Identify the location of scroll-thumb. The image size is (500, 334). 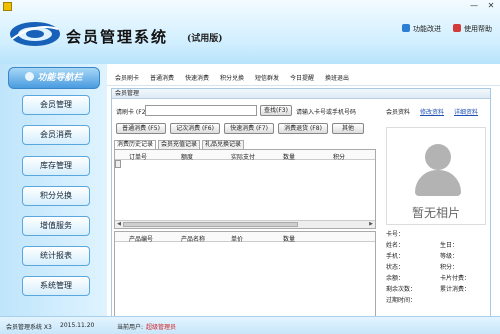
(210, 224).